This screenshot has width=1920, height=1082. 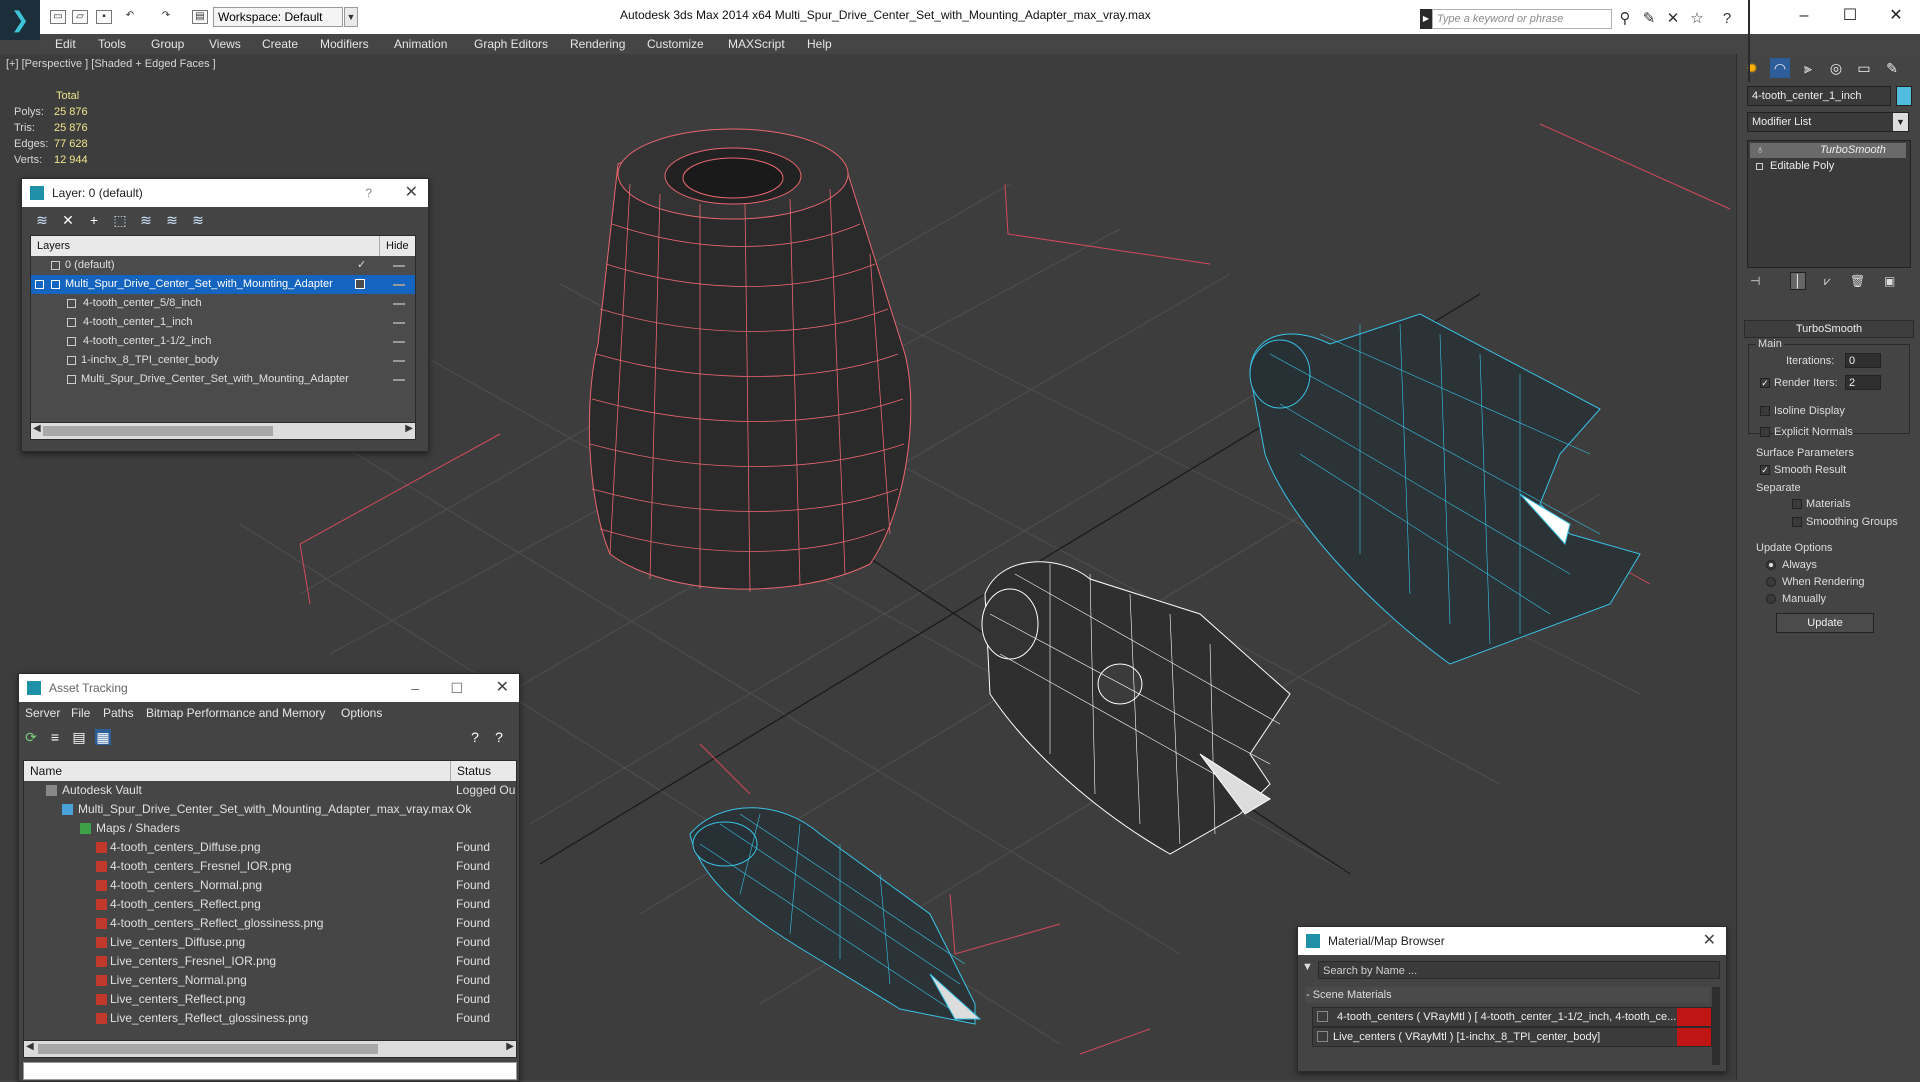 I want to click on collapse-icon, so click(x=39, y=284).